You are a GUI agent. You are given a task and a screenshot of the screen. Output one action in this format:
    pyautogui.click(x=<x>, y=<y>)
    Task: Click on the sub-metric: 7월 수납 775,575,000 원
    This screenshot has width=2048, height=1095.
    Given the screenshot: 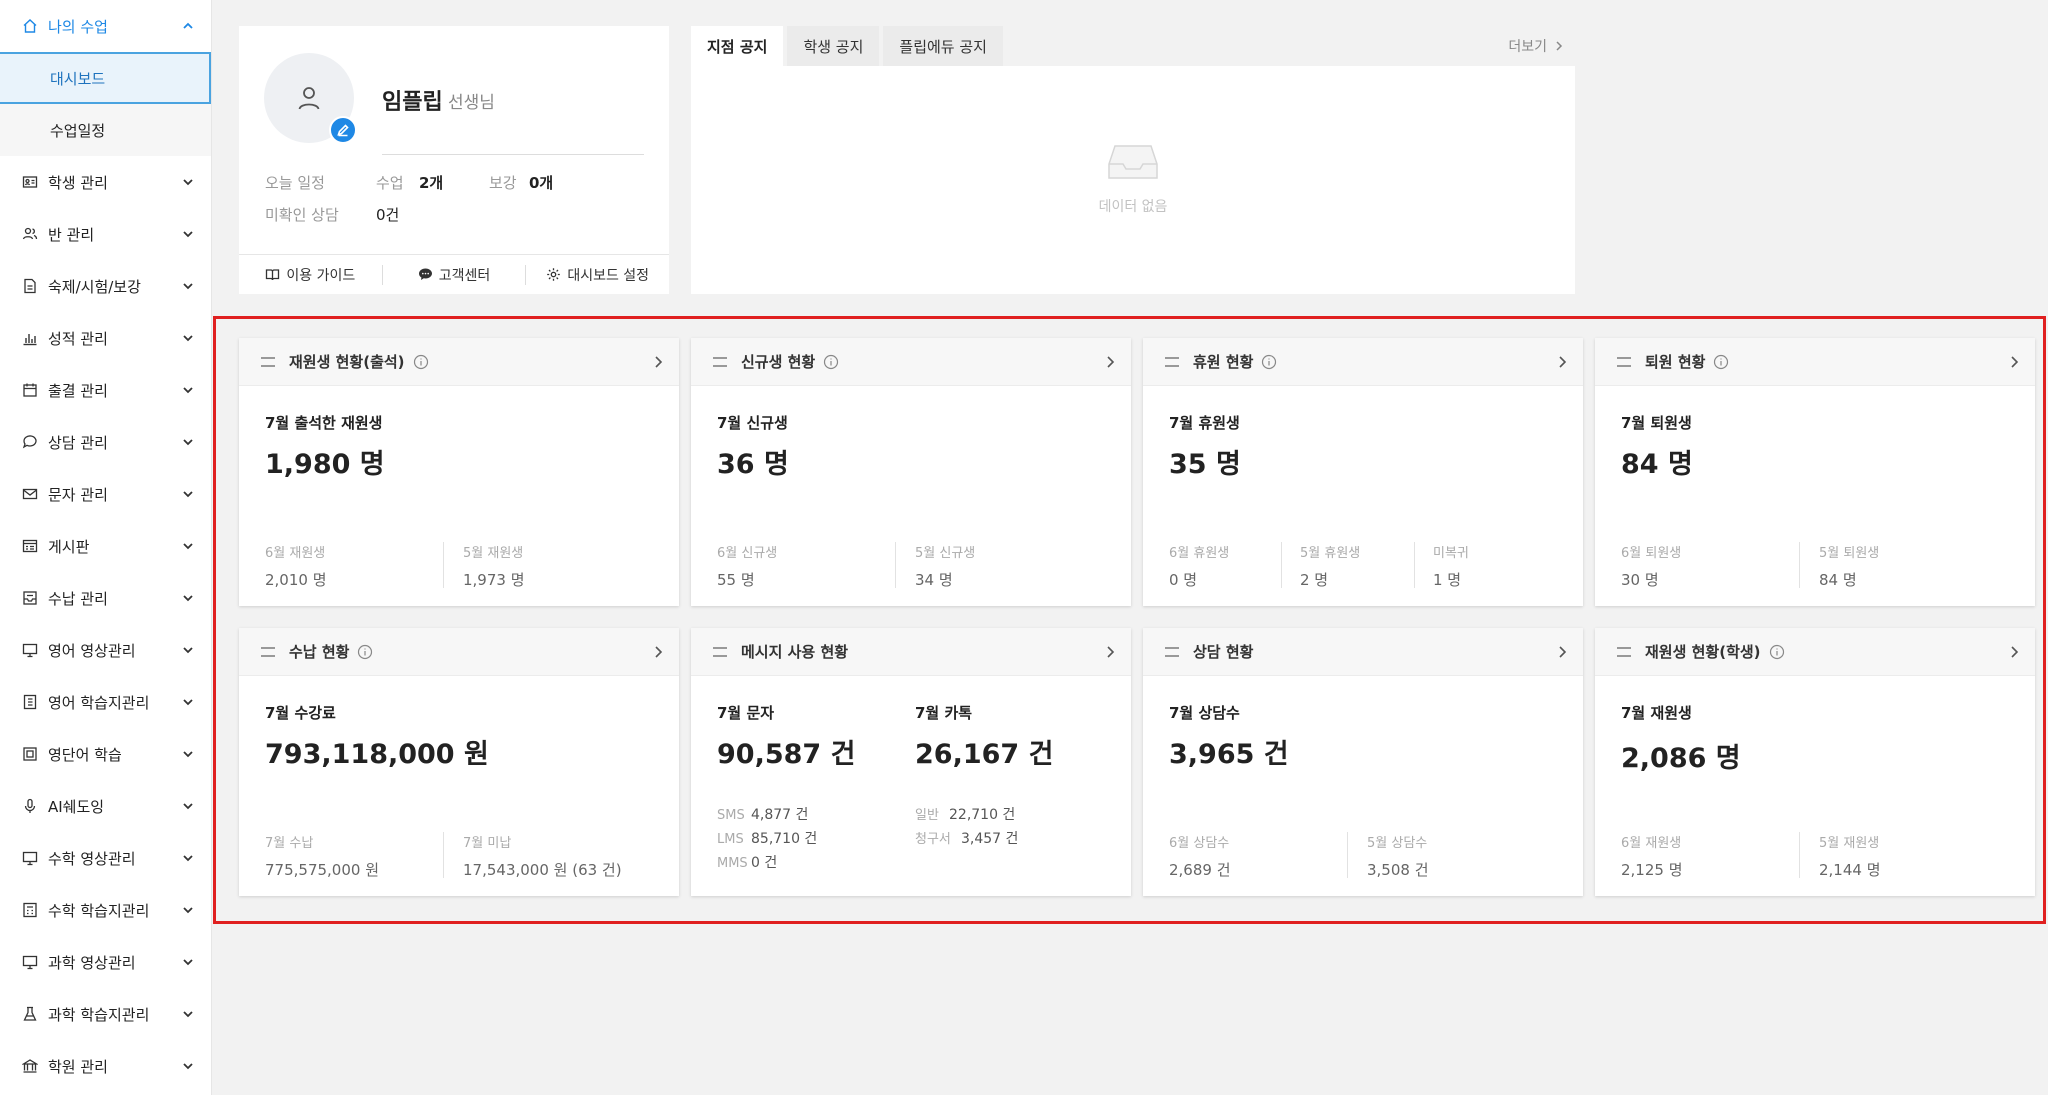 What is the action you would take?
    pyautogui.click(x=322, y=857)
    